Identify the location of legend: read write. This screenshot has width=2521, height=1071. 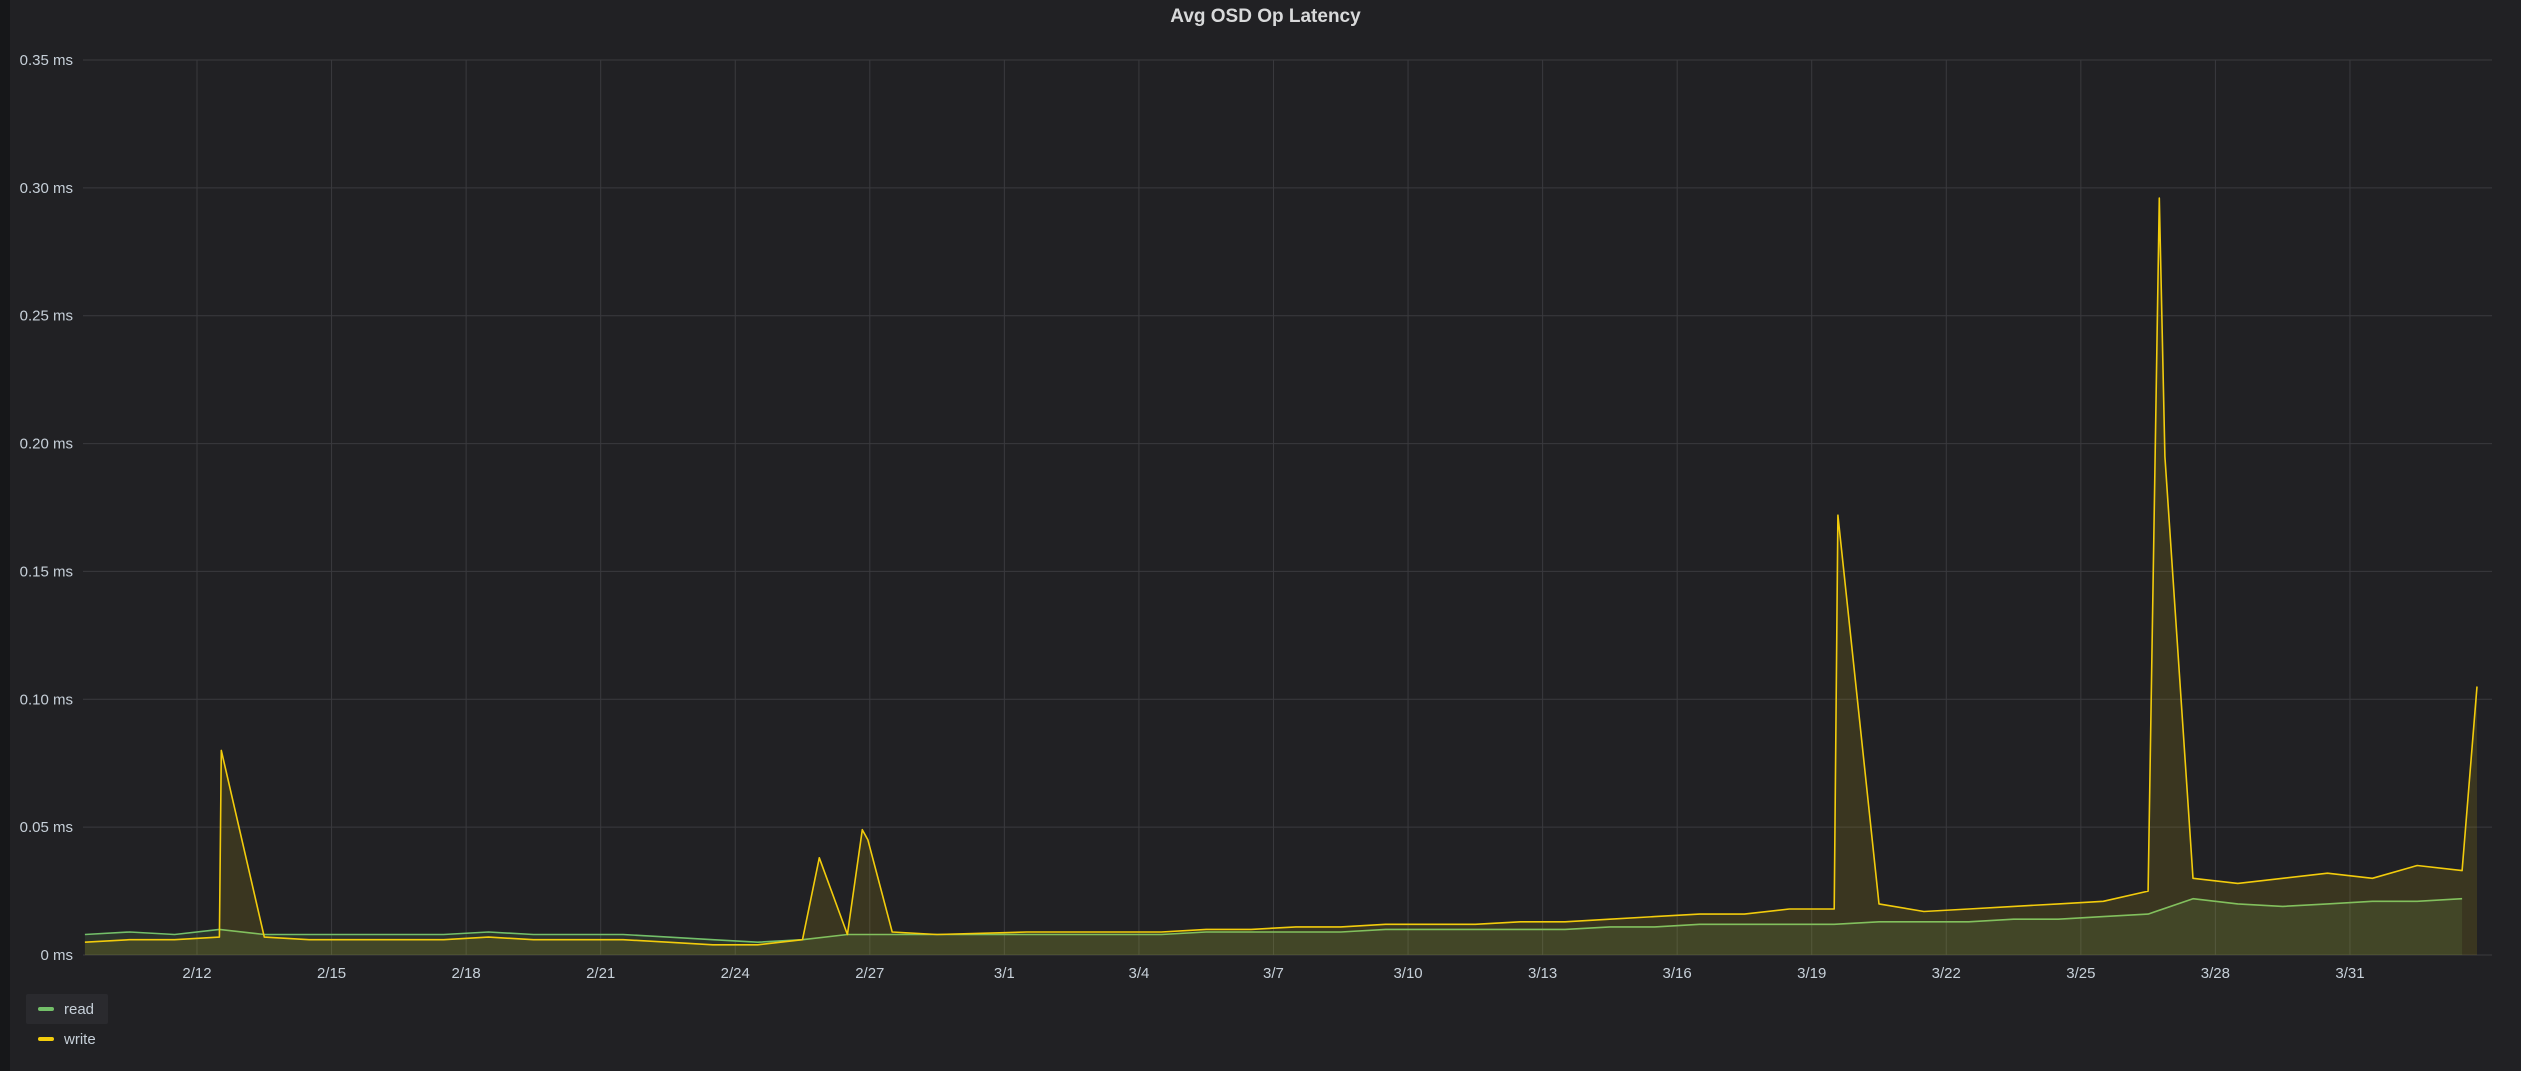
(67, 1024).